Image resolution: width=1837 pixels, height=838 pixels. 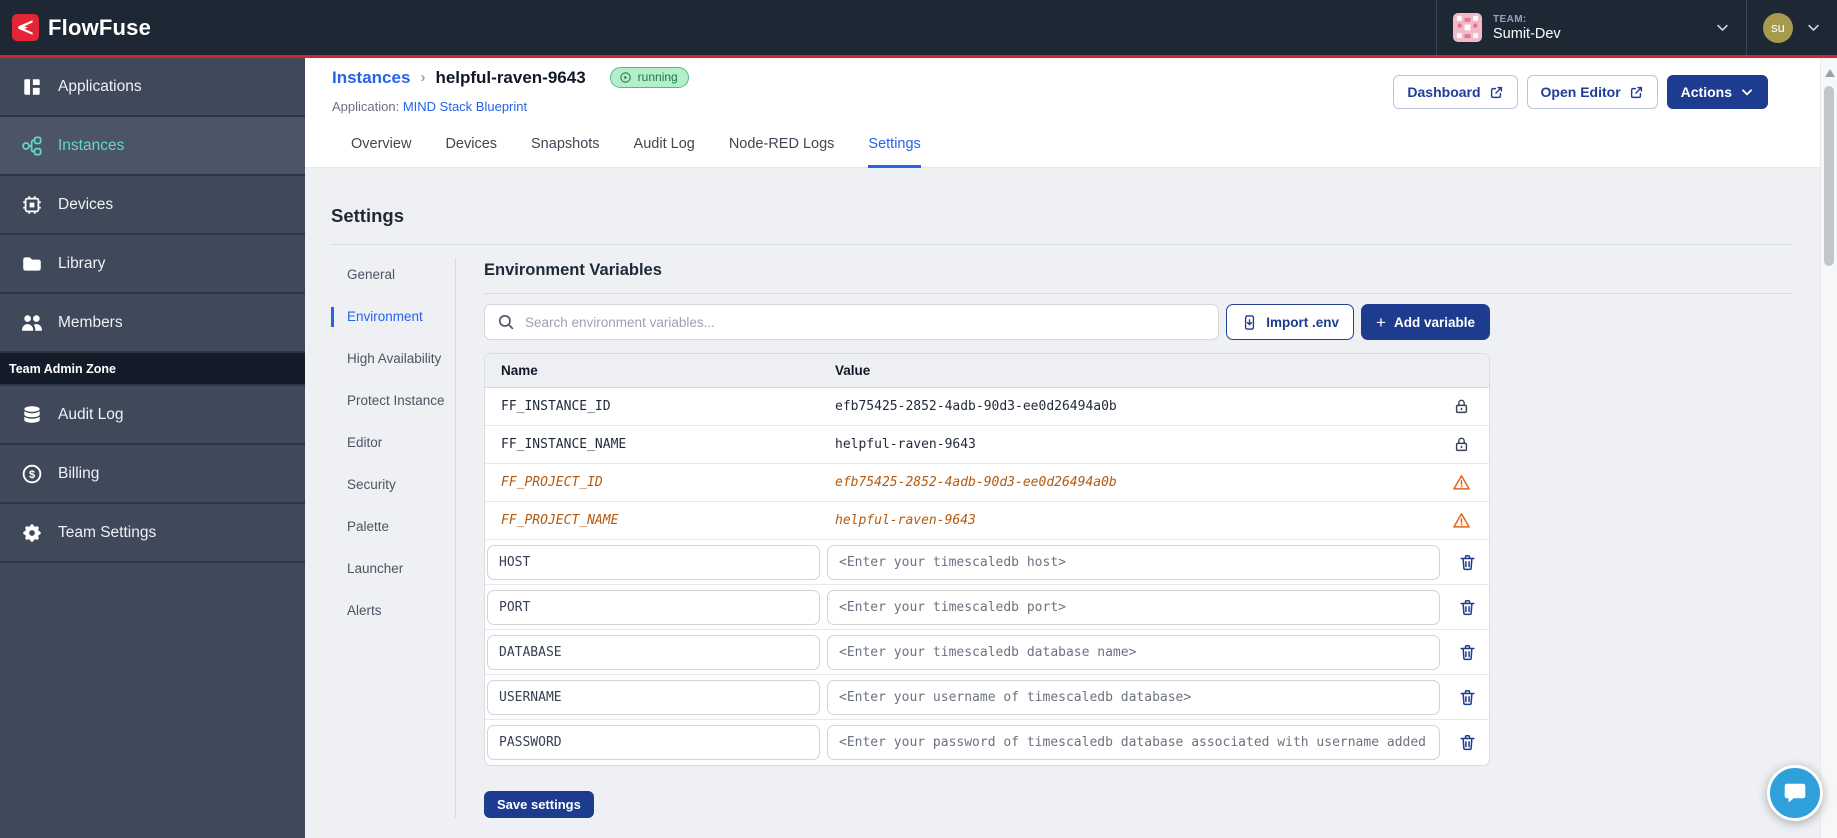 What do you see at coordinates (1591, 27) in the screenshot?
I see `team-selector: TEAM: Sumit-Dev` at bounding box center [1591, 27].